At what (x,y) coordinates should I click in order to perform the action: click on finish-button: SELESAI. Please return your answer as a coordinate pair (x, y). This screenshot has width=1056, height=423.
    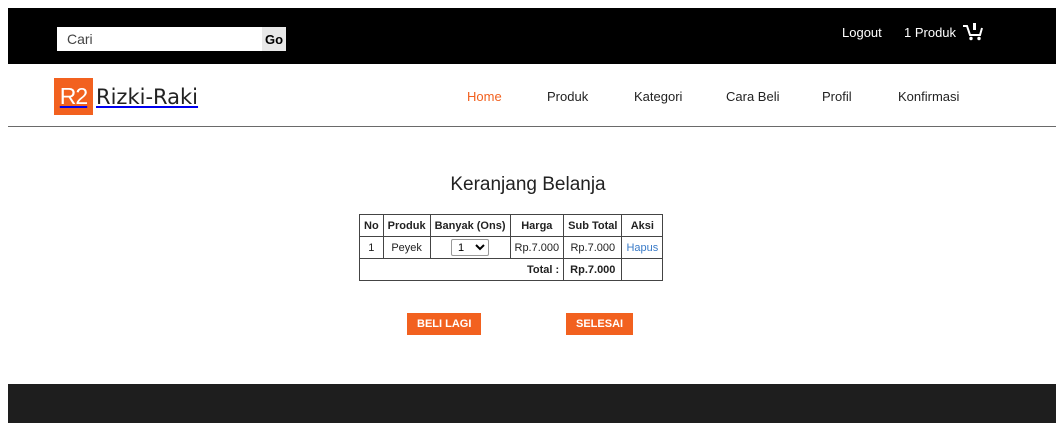
    Looking at the image, I should click on (600, 324).